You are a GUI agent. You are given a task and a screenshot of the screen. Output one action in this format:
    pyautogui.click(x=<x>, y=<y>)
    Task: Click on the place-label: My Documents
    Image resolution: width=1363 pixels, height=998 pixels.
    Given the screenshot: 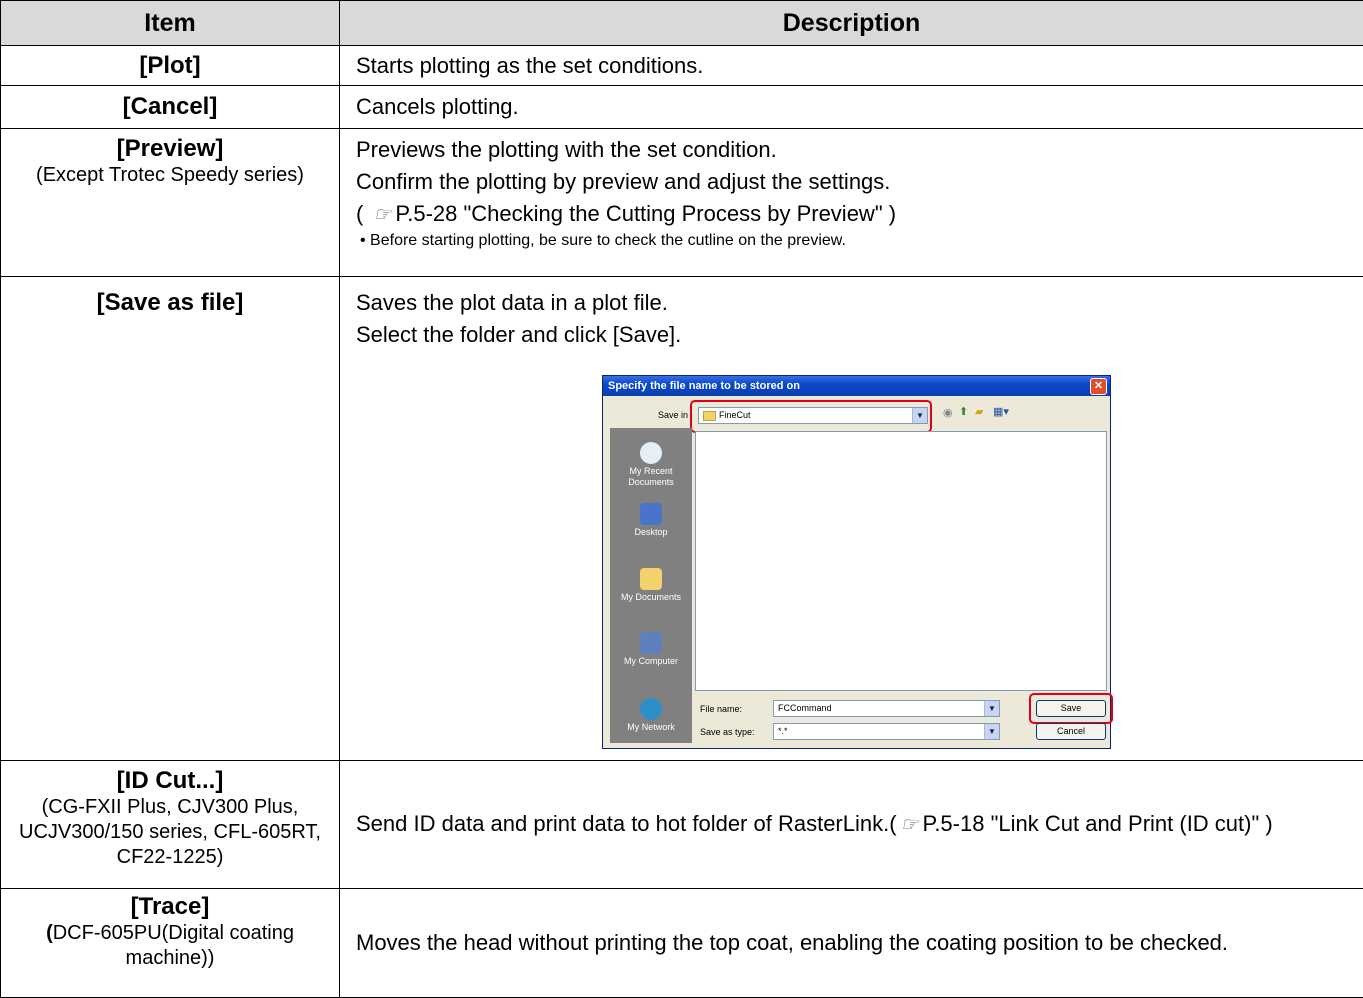 What is the action you would take?
    pyautogui.click(x=651, y=597)
    